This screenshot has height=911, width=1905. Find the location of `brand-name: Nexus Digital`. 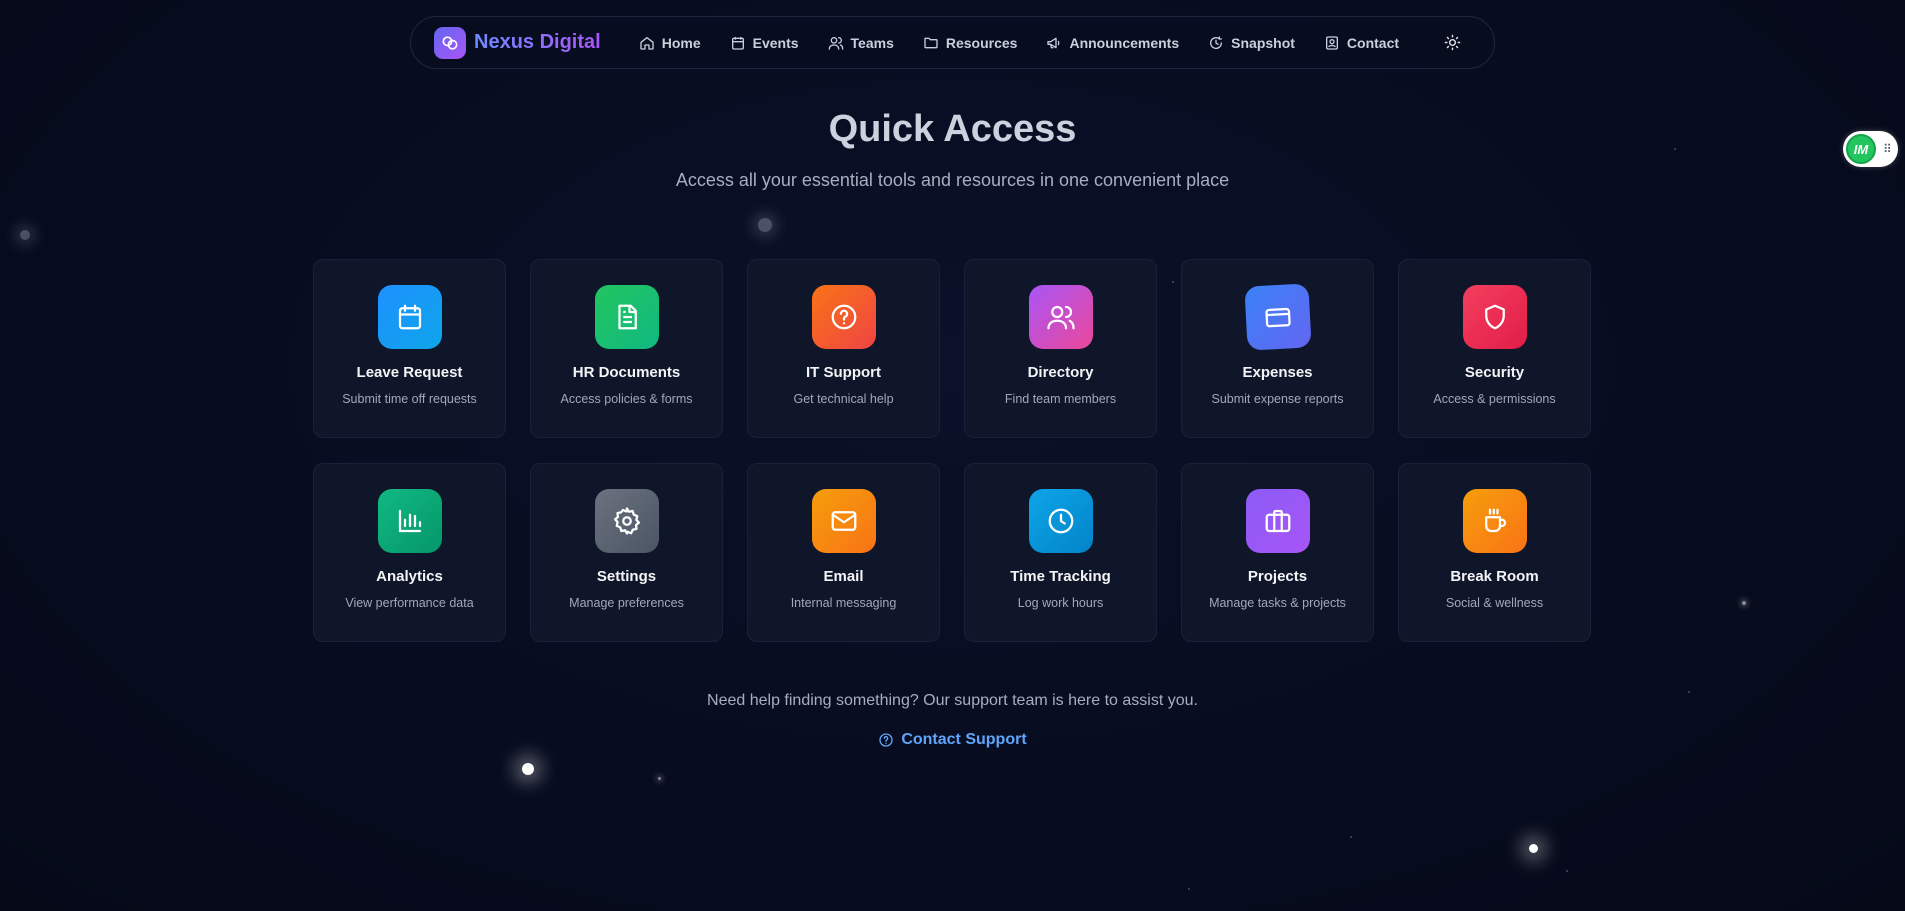

brand-name: Nexus Digital is located at coordinates (537, 42).